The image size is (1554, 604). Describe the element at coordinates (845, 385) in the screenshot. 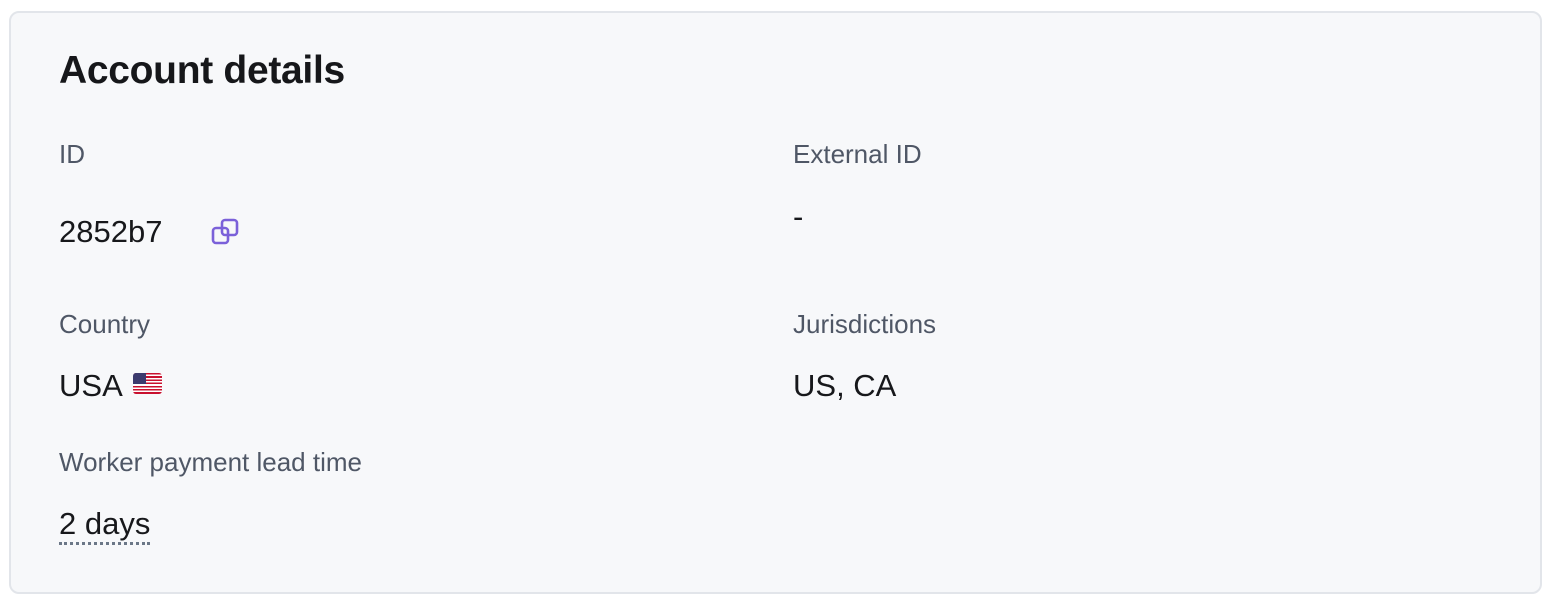

I see `jurisdictions-value: US, CA` at that location.